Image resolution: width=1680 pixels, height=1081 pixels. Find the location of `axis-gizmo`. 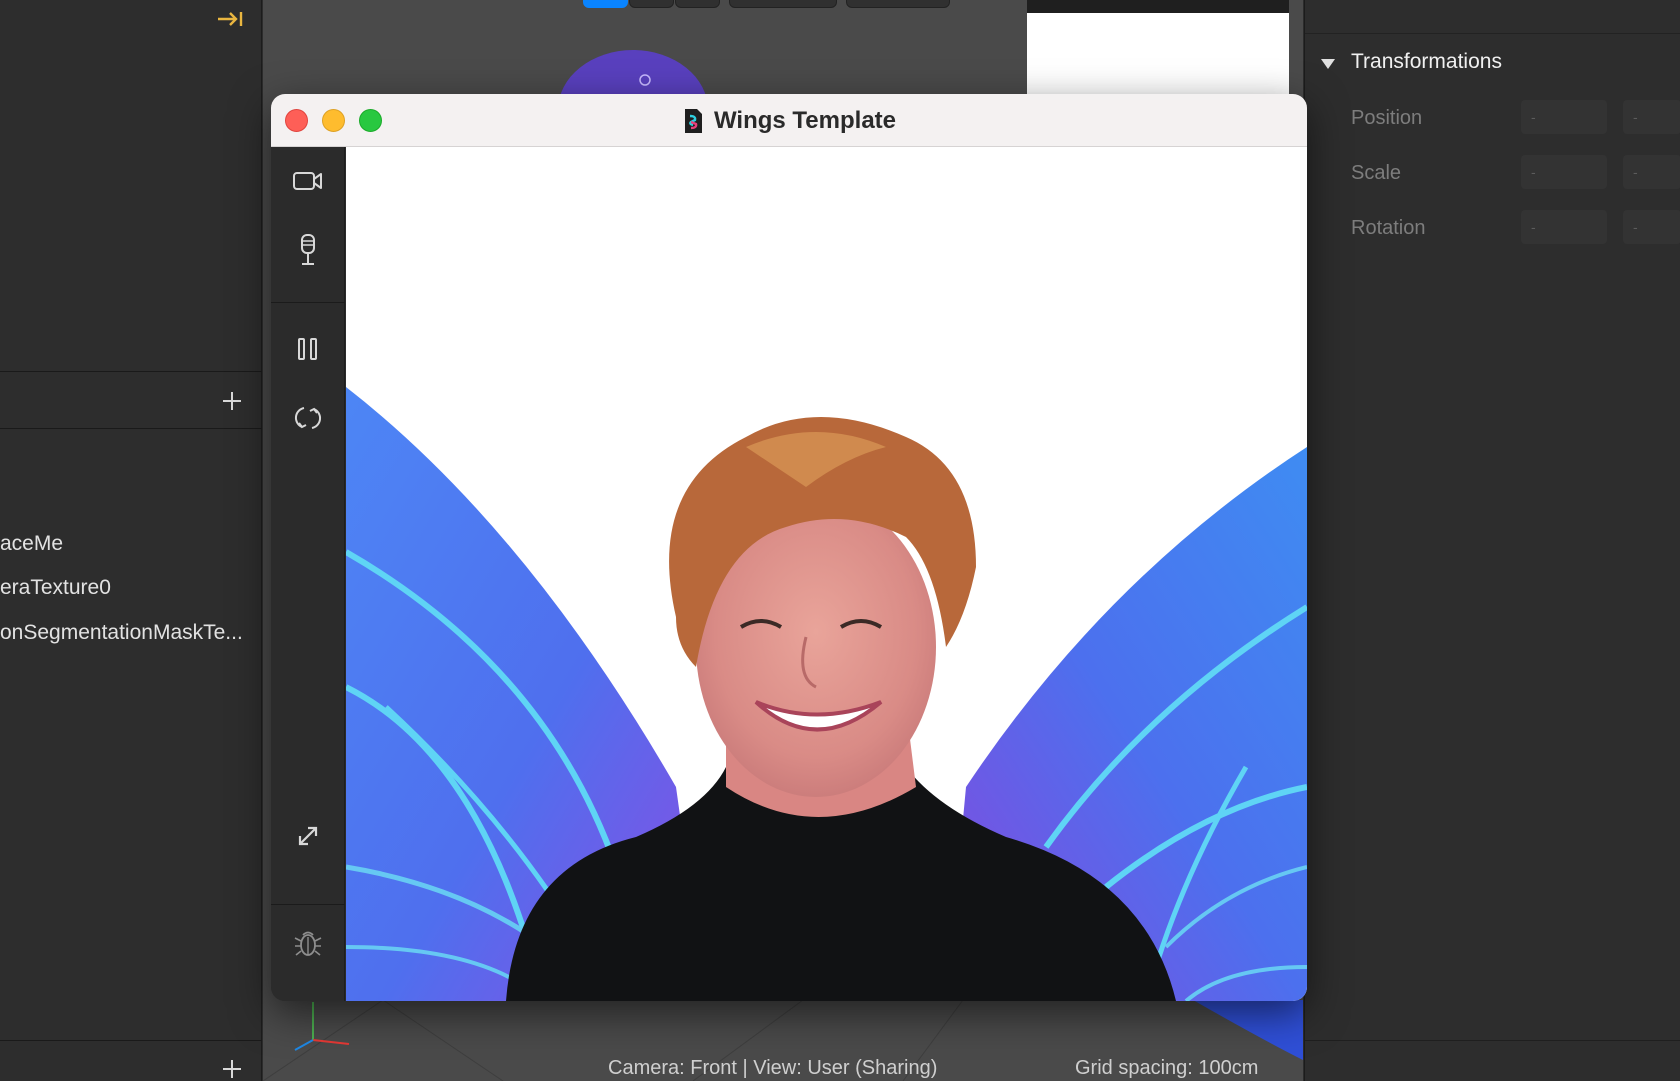

axis-gizmo is located at coordinates (322, 1026).